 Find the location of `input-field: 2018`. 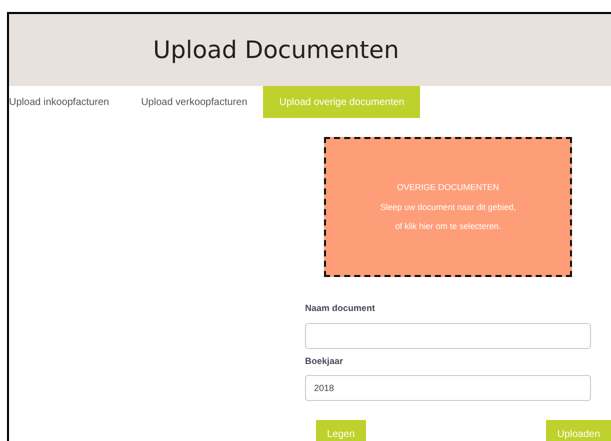

input-field: 2018 is located at coordinates (448, 388).